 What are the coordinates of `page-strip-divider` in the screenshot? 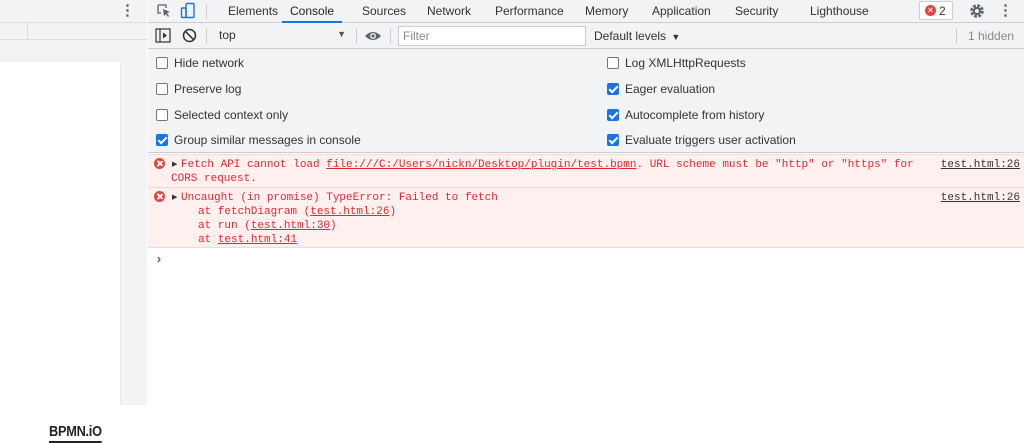 It's located at (27, 31).